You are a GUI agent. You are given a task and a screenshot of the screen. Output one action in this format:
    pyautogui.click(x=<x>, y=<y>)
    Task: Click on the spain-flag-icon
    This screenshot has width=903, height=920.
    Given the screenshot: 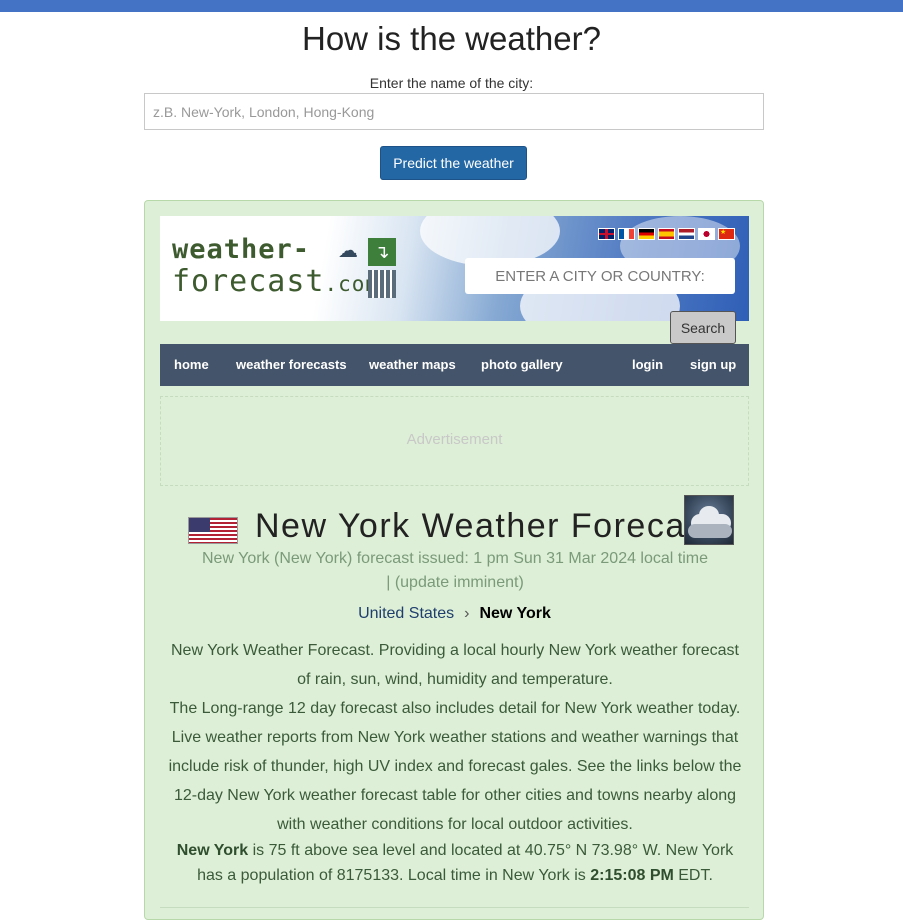 What is the action you would take?
    pyautogui.click(x=666, y=234)
    